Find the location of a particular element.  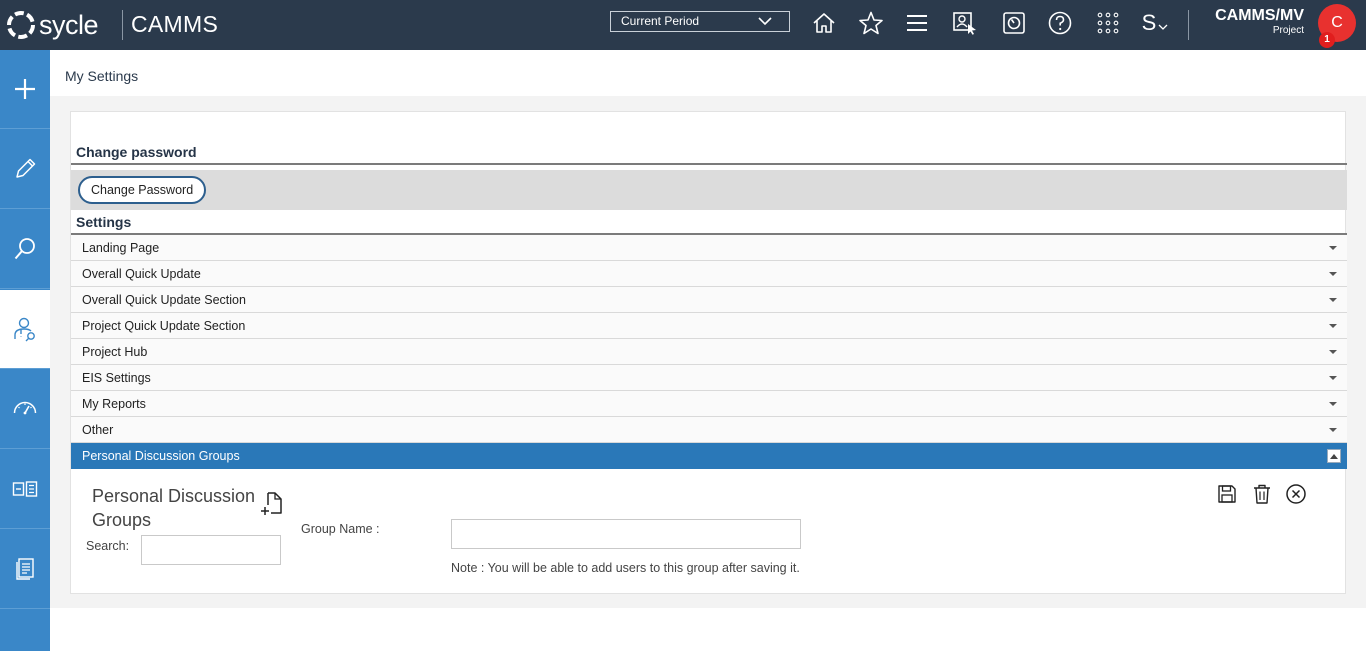

dashboard-icon is located at coordinates (1014, 23).